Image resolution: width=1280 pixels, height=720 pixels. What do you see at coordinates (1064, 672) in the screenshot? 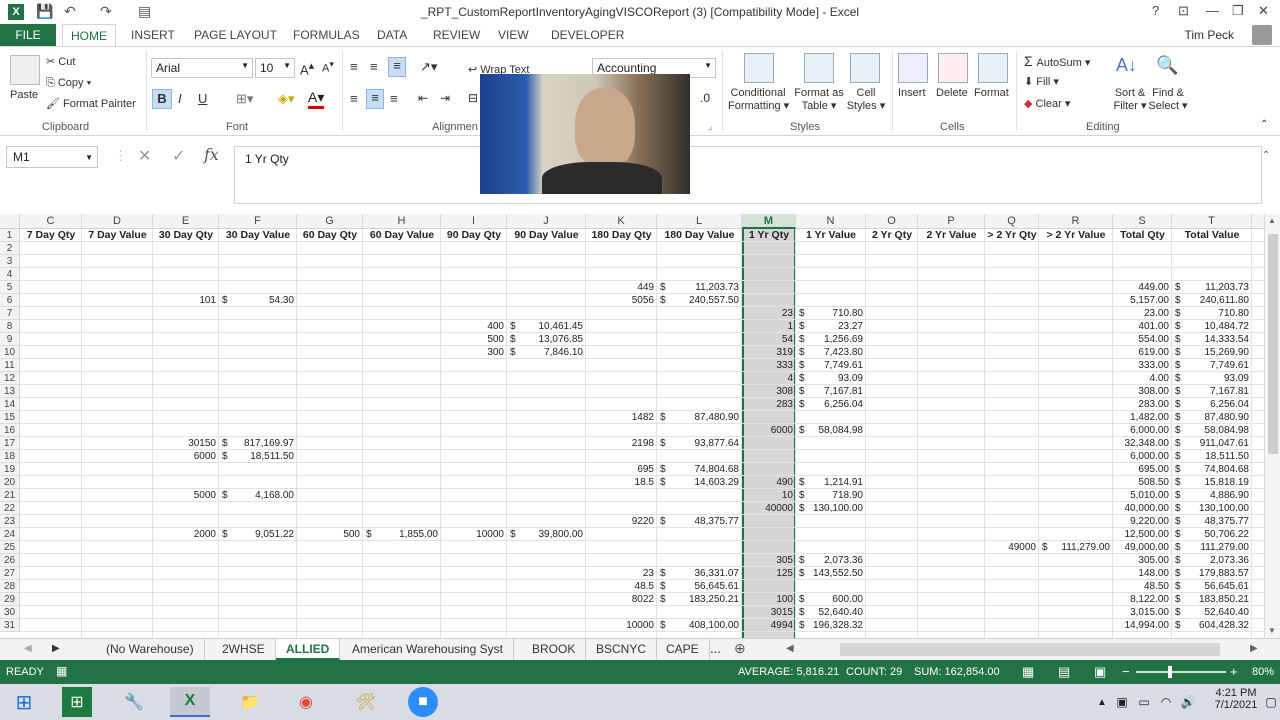
I see `page-layout-view-icon: ▤` at bounding box center [1064, 672].